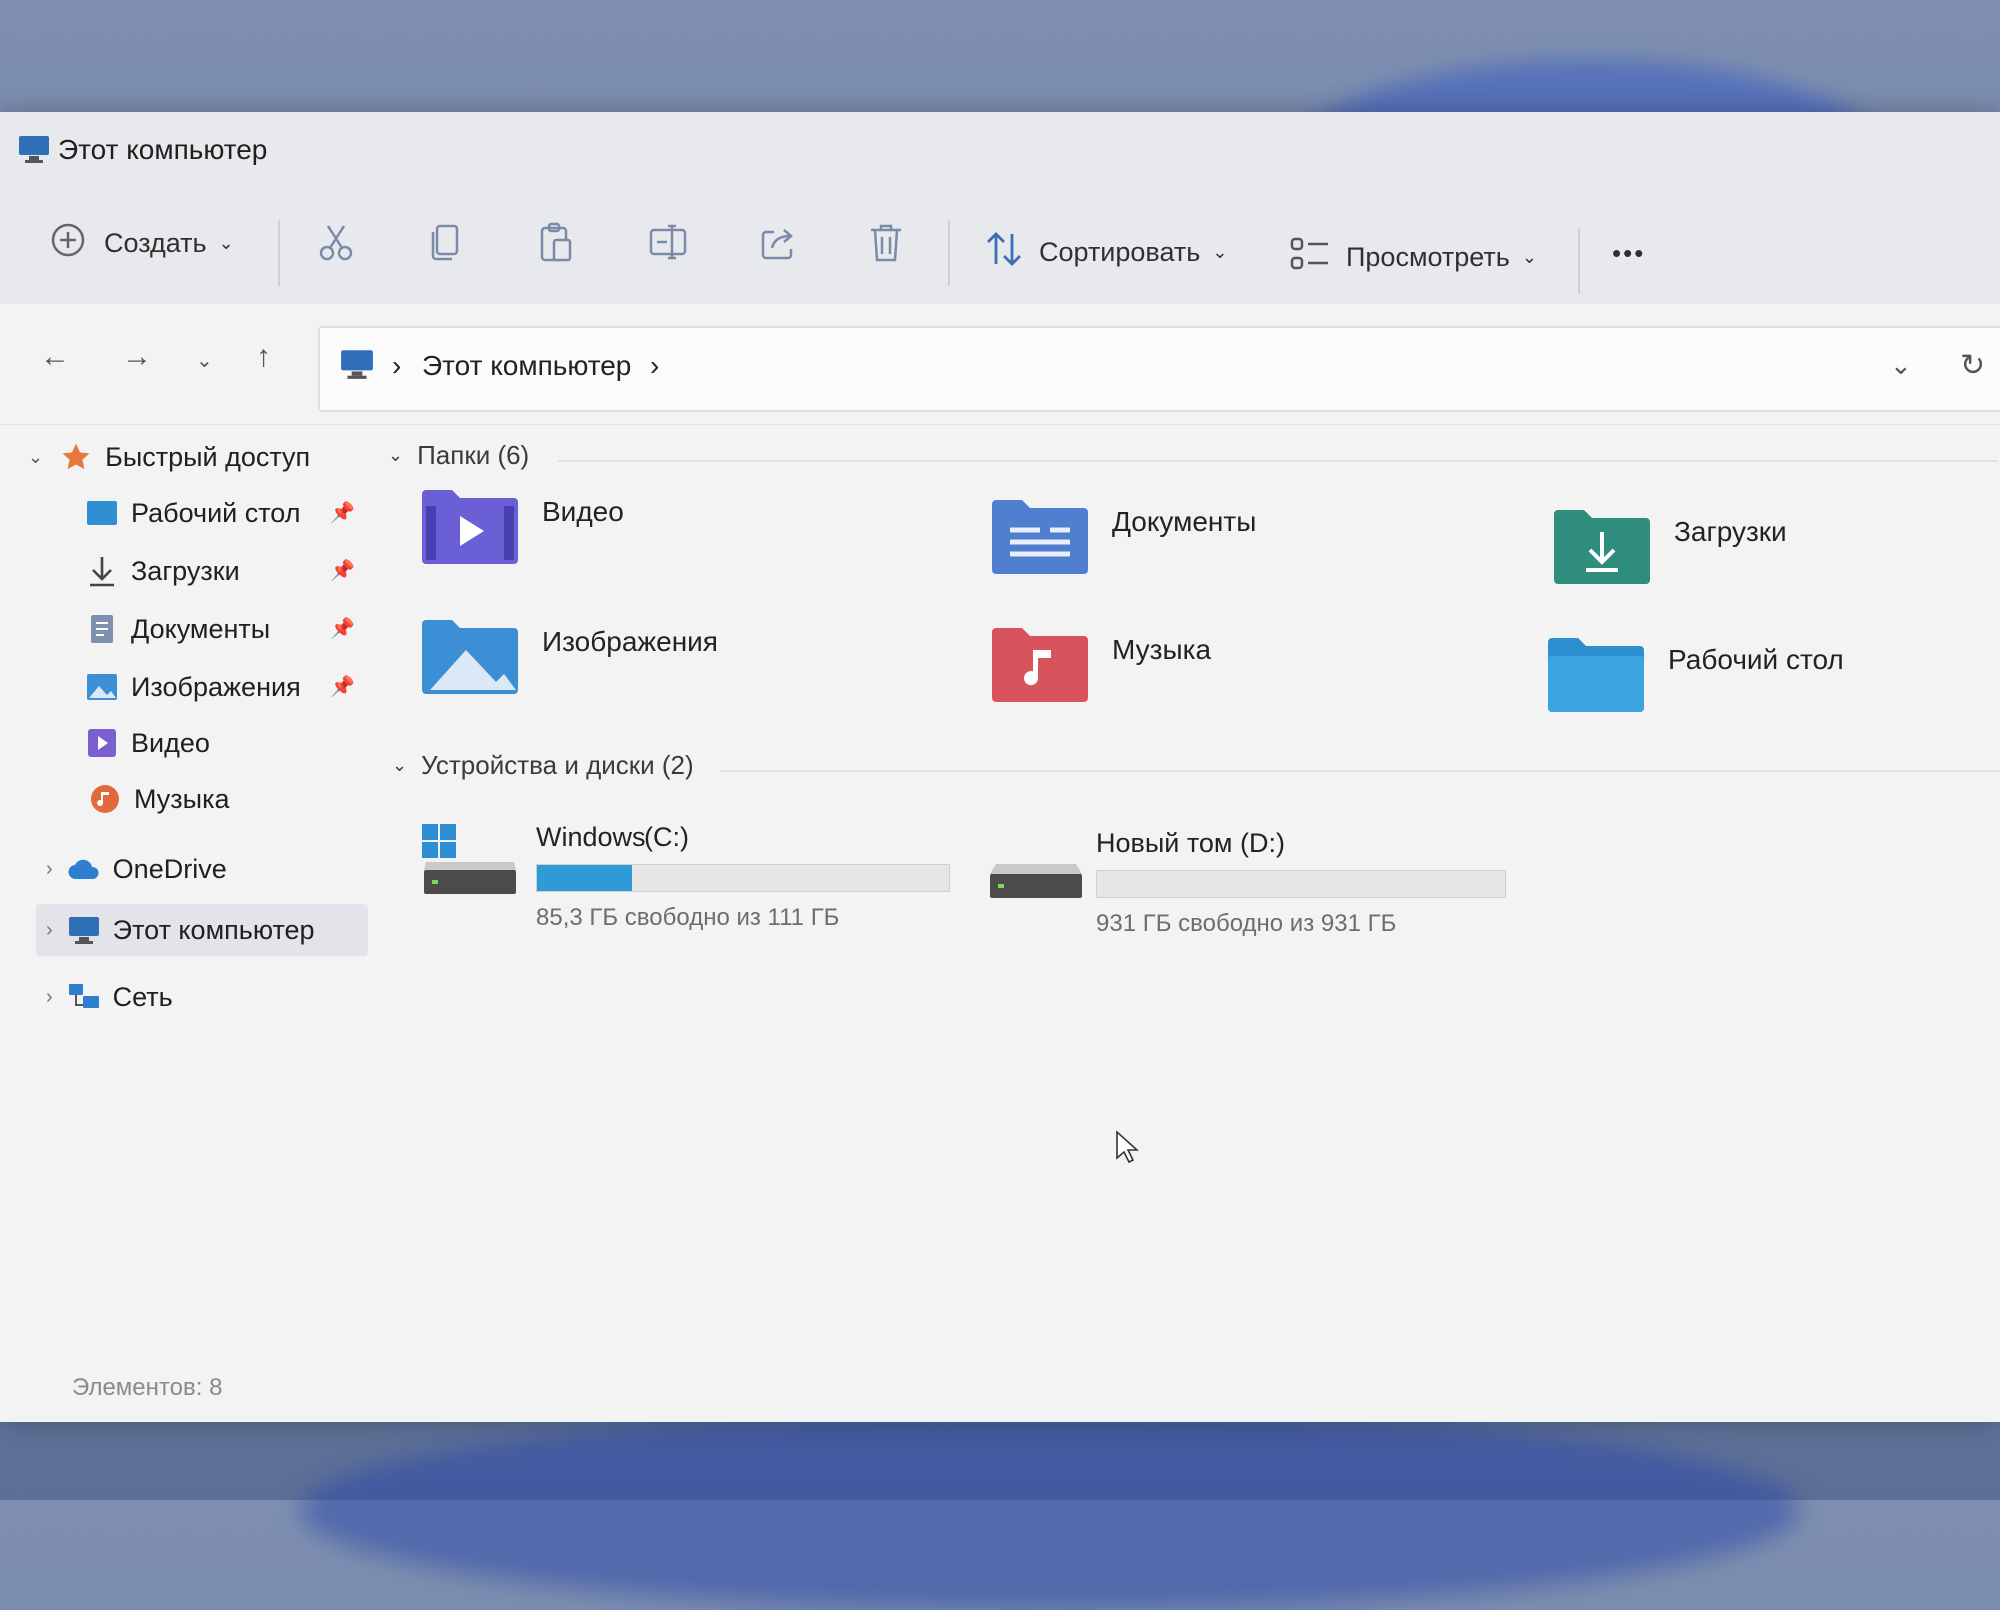 This screenshot has height=1610, width=2000. What do you see at coordinates (1036, 875) in the screenshot?
I see `hard-drive-icon` at bounding box center [1036, 875].